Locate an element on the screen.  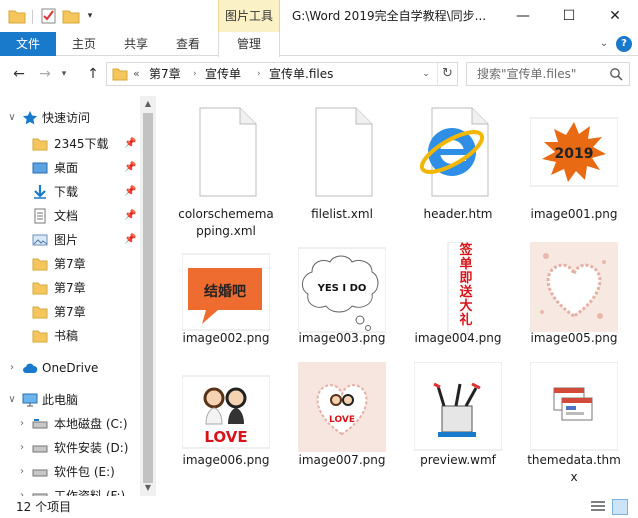
nav-drive-e: › 软件包 (E:) is located at coordinates (70, 472).